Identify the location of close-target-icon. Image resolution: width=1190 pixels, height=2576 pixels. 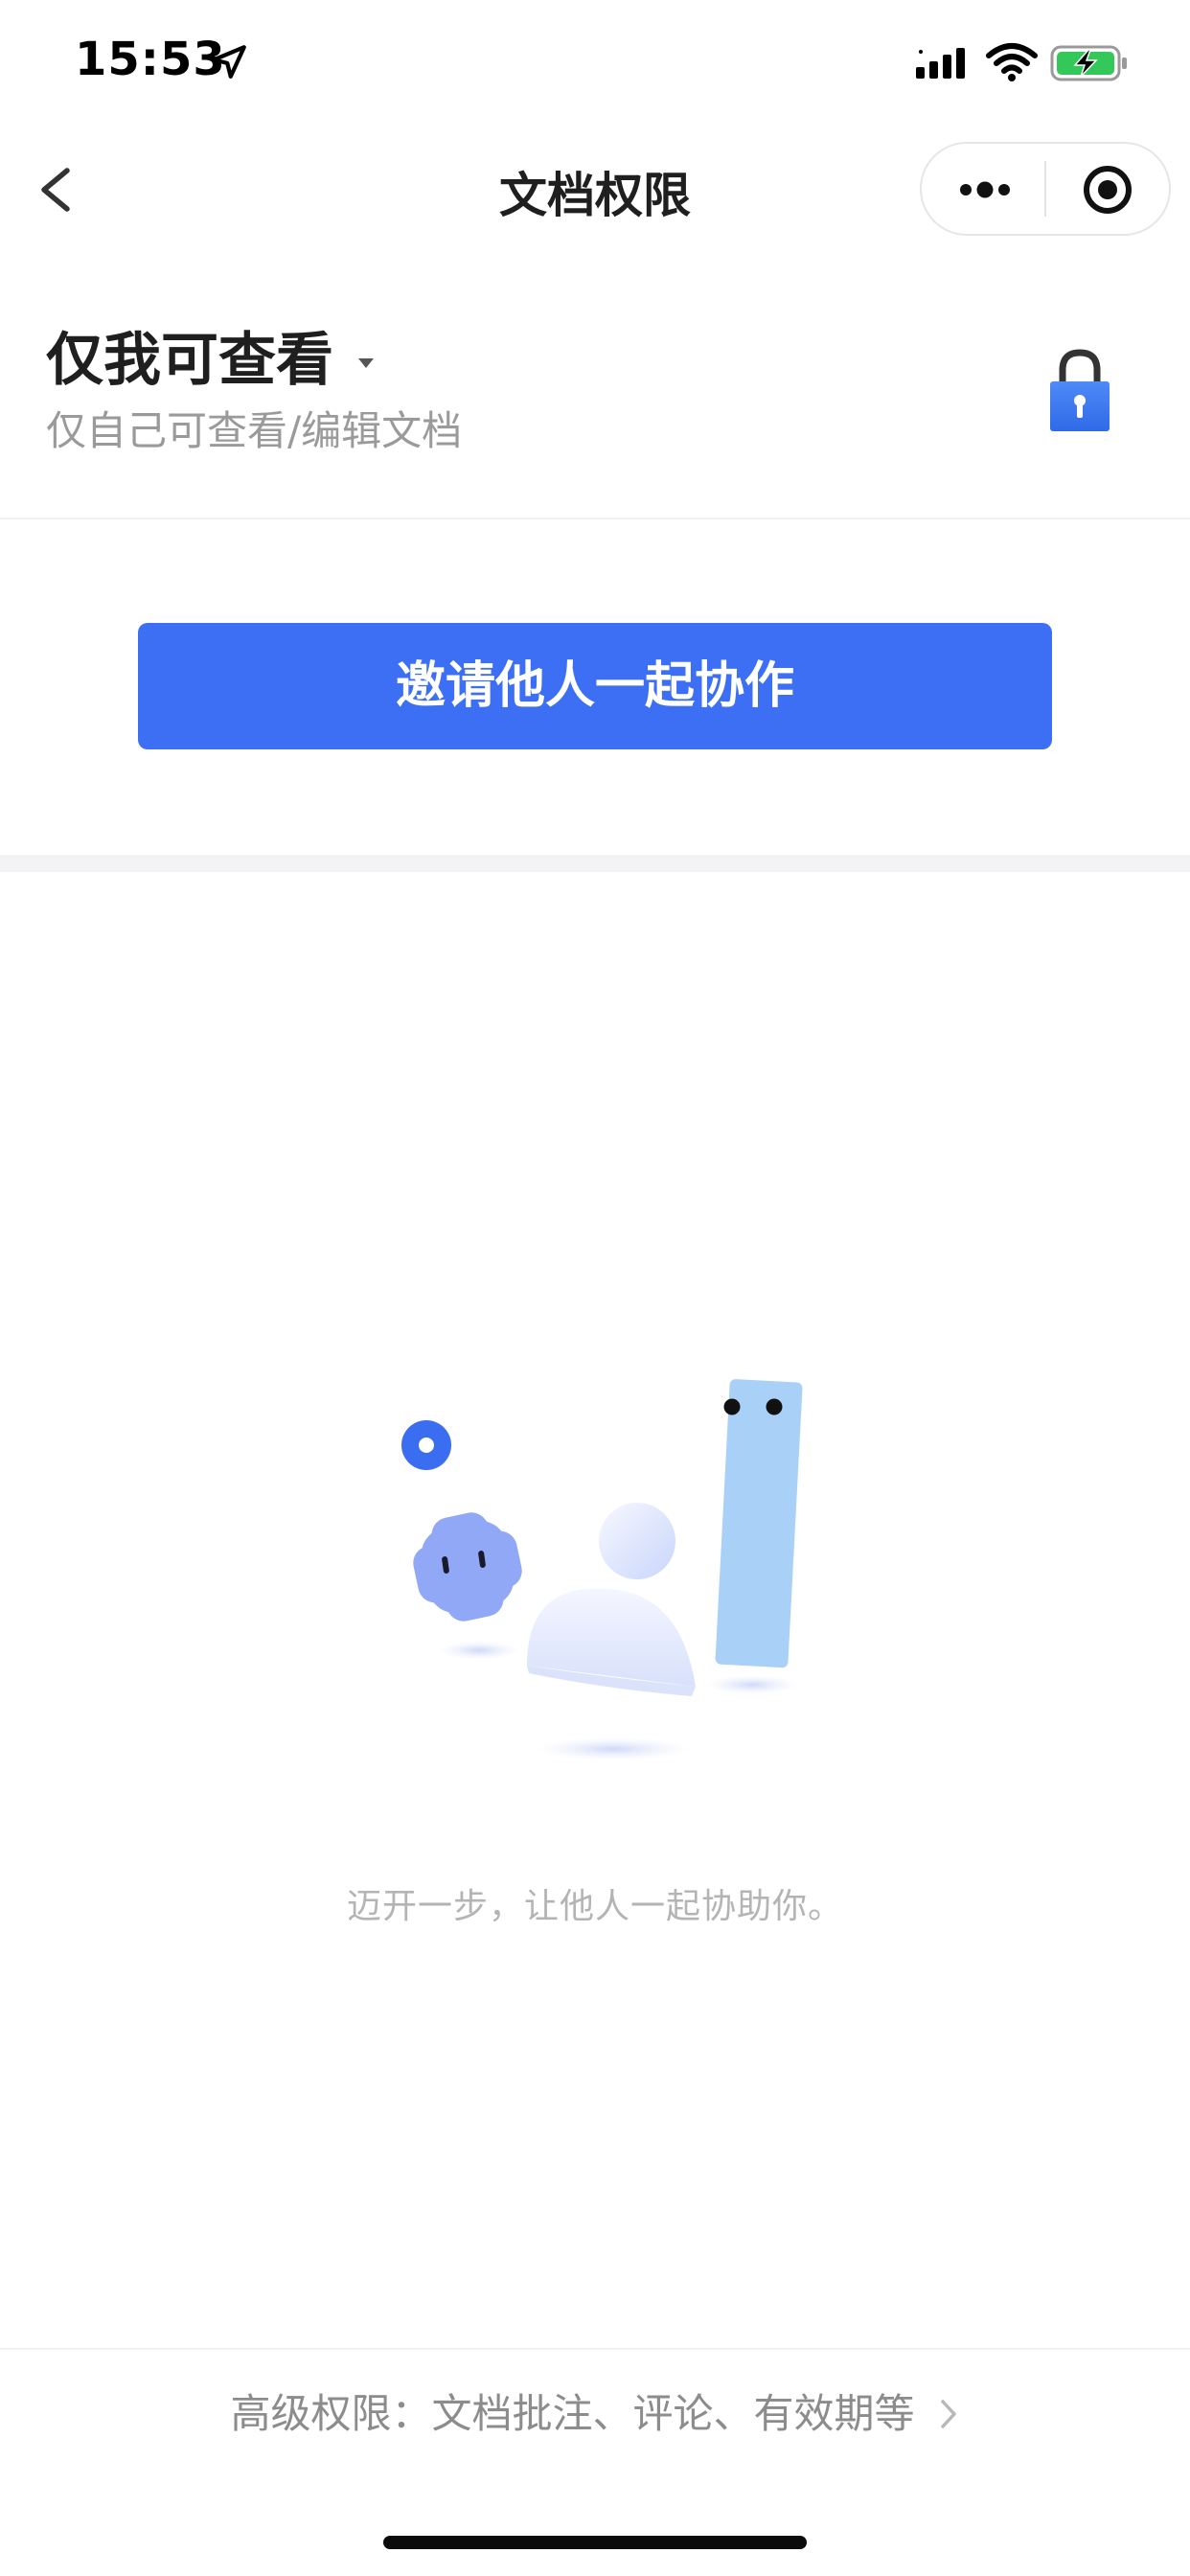
(1108, 190).